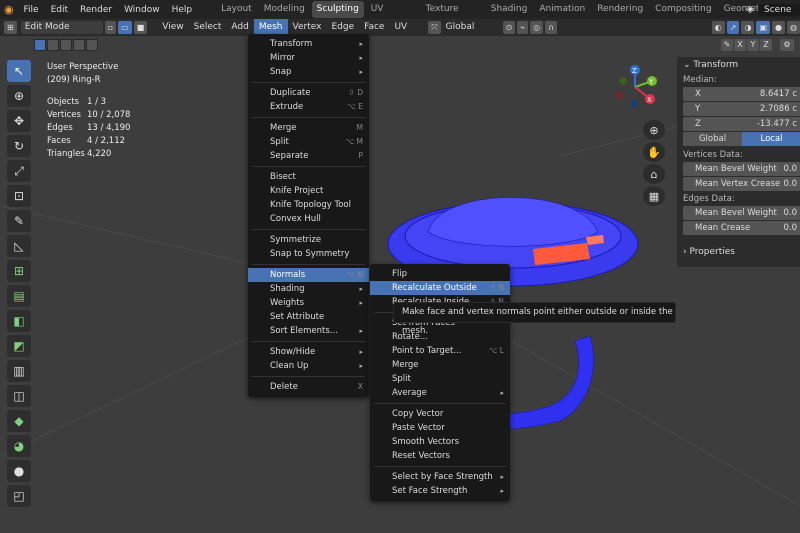 This screenshot has height=533, width=800. I want to click on menu-item-set-face-strength: Set Face Strength ▸, so click(440, 491).